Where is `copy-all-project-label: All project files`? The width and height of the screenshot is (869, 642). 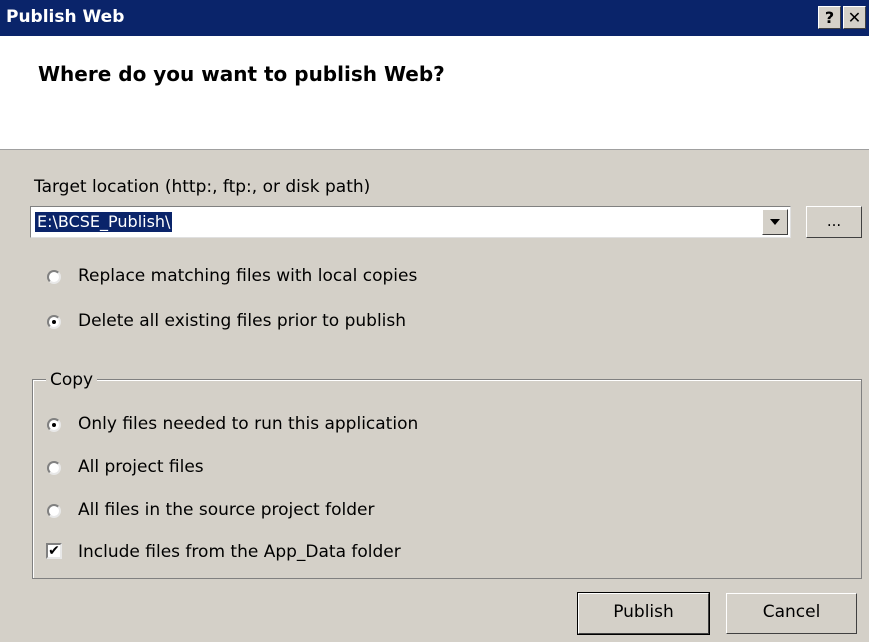 copy-all-project-label: All project files is located at coordinates (141, 467).